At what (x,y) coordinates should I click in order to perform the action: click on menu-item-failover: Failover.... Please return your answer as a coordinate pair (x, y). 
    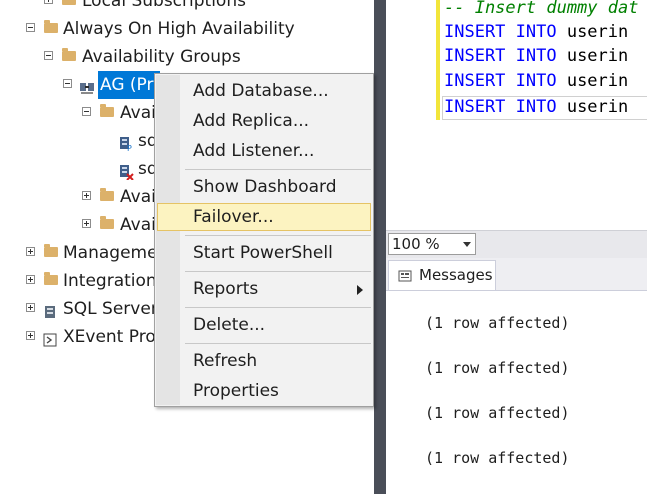
    Looking at the image, I should click on (264, 217).